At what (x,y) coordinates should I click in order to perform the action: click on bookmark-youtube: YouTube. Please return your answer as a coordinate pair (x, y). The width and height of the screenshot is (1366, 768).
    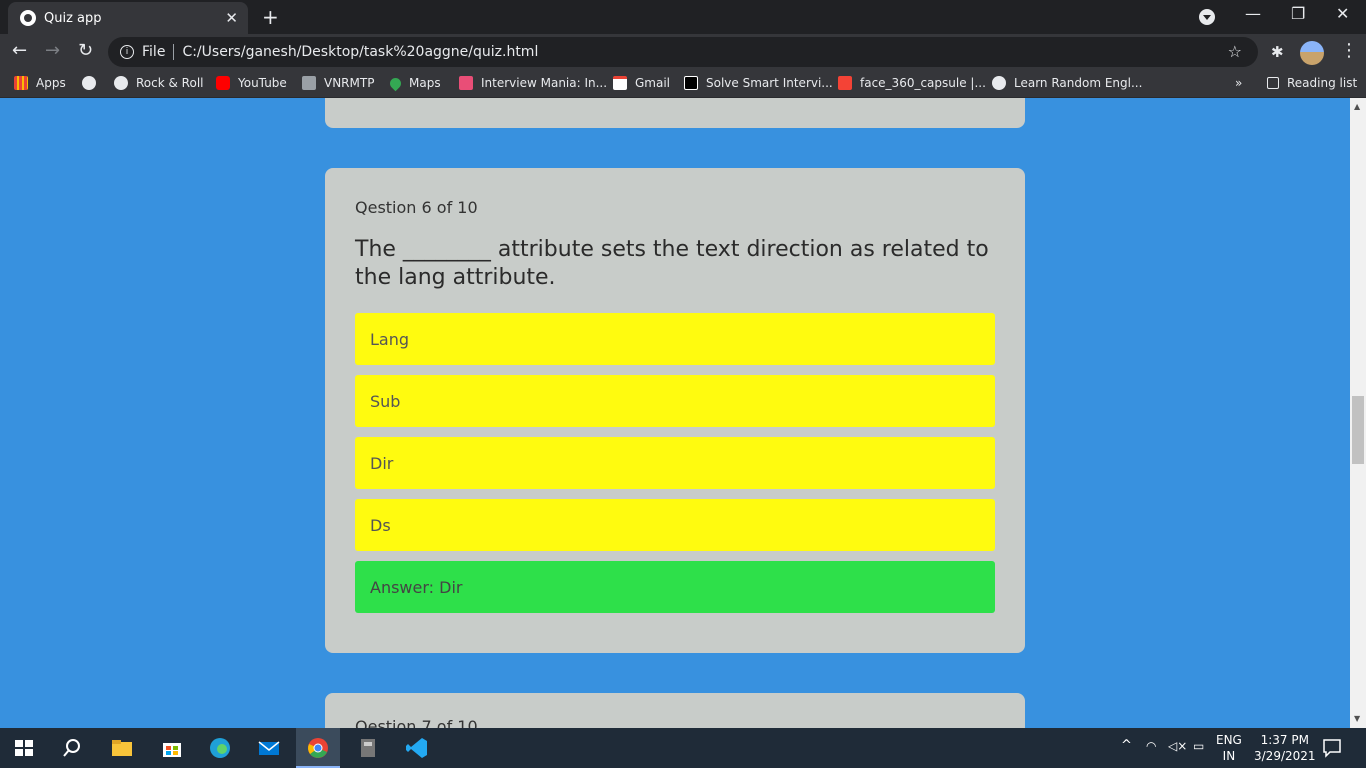
    Looking at the image, I should click on (251, 83).